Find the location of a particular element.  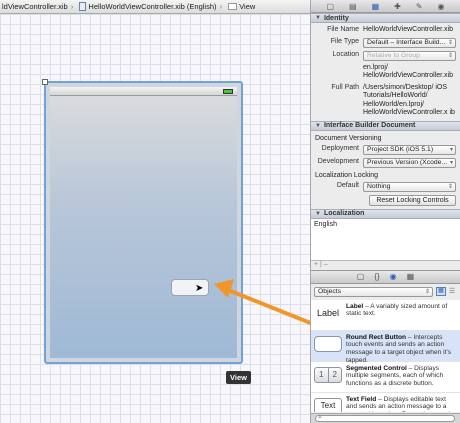

file-type-row: File Type Default – Interface Build... ⇕ is located at coordinates (385, 42).